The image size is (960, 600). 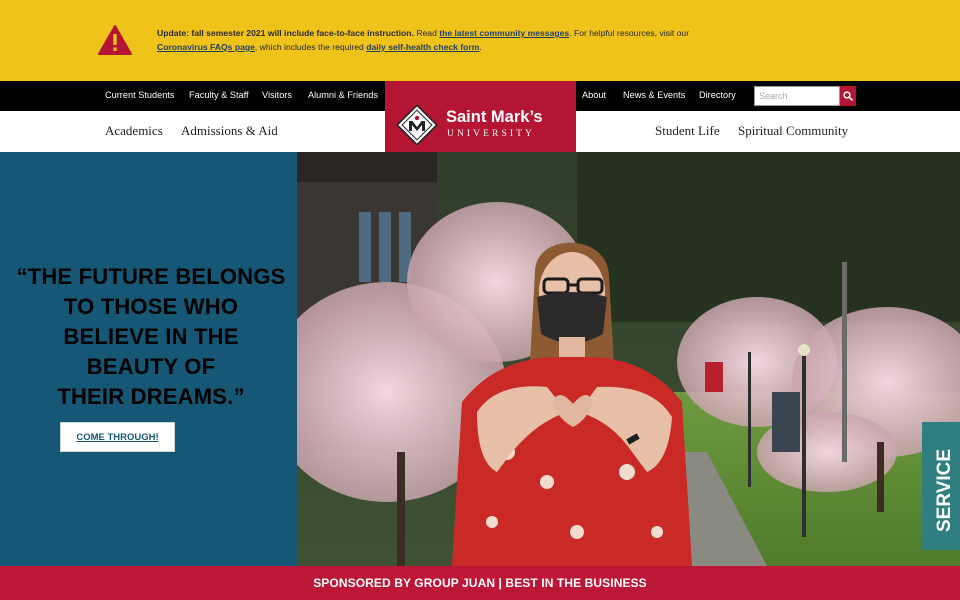 I want to click on search-input, so click(x=797, y=96).